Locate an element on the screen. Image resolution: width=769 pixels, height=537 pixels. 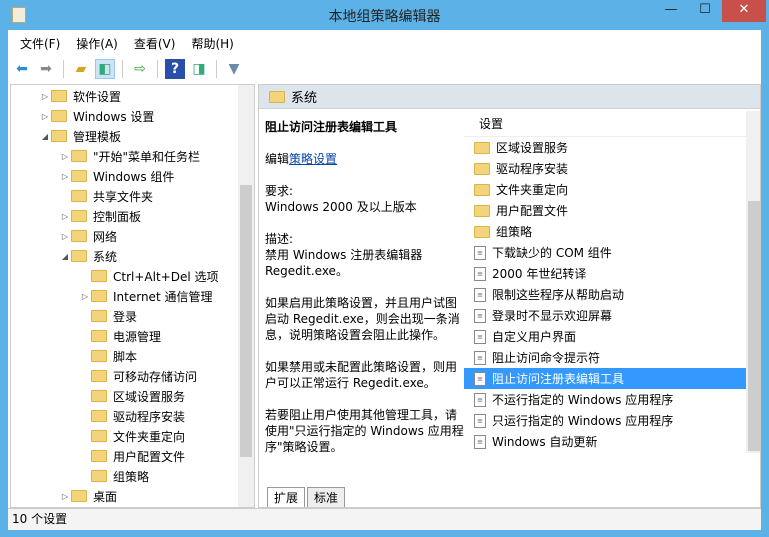
tree-item: ▷ 桌面 is located at coordinates (88, 496).